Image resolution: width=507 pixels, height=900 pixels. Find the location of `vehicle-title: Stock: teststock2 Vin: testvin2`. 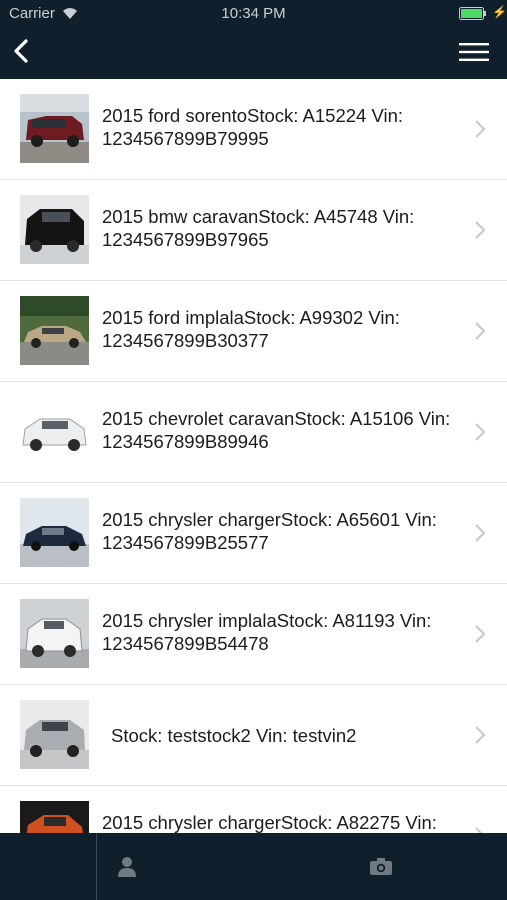

vehicle-title: Stock: teststock2 Vin: testvin2 is located at coordinates (234, 735).